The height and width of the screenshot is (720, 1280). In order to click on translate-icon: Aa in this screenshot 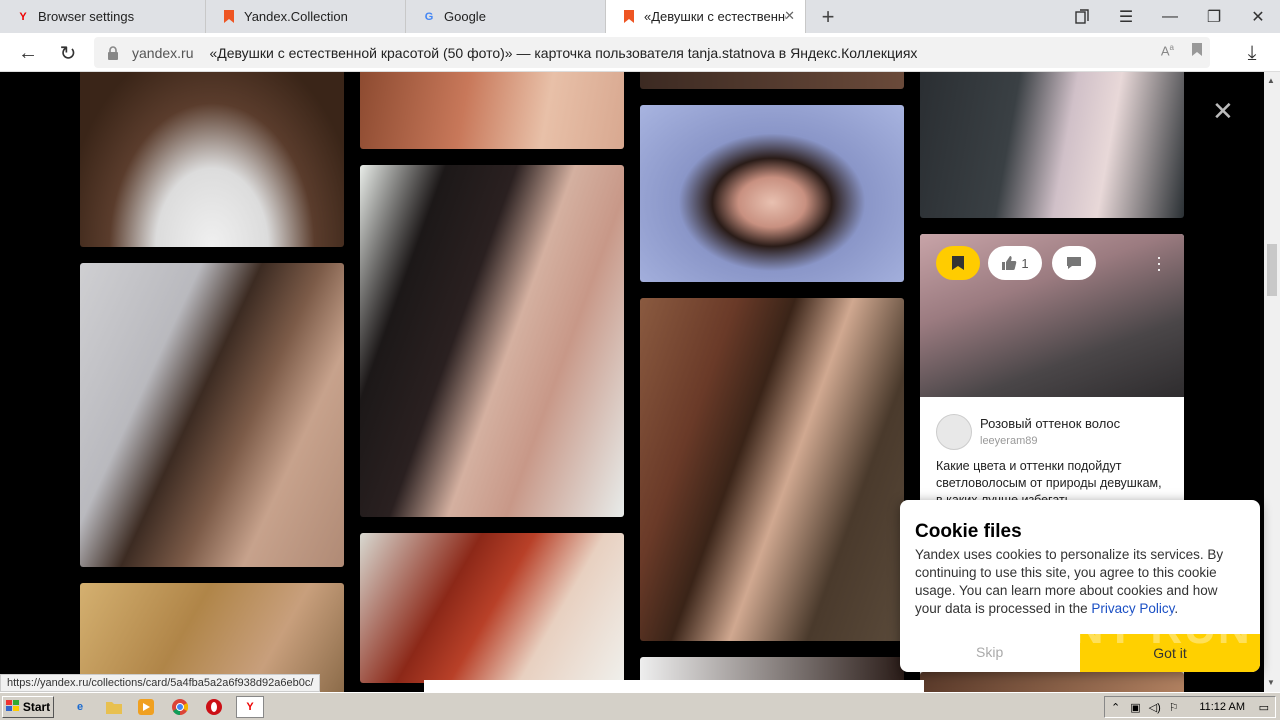, I will do `click(1167, 51)`.